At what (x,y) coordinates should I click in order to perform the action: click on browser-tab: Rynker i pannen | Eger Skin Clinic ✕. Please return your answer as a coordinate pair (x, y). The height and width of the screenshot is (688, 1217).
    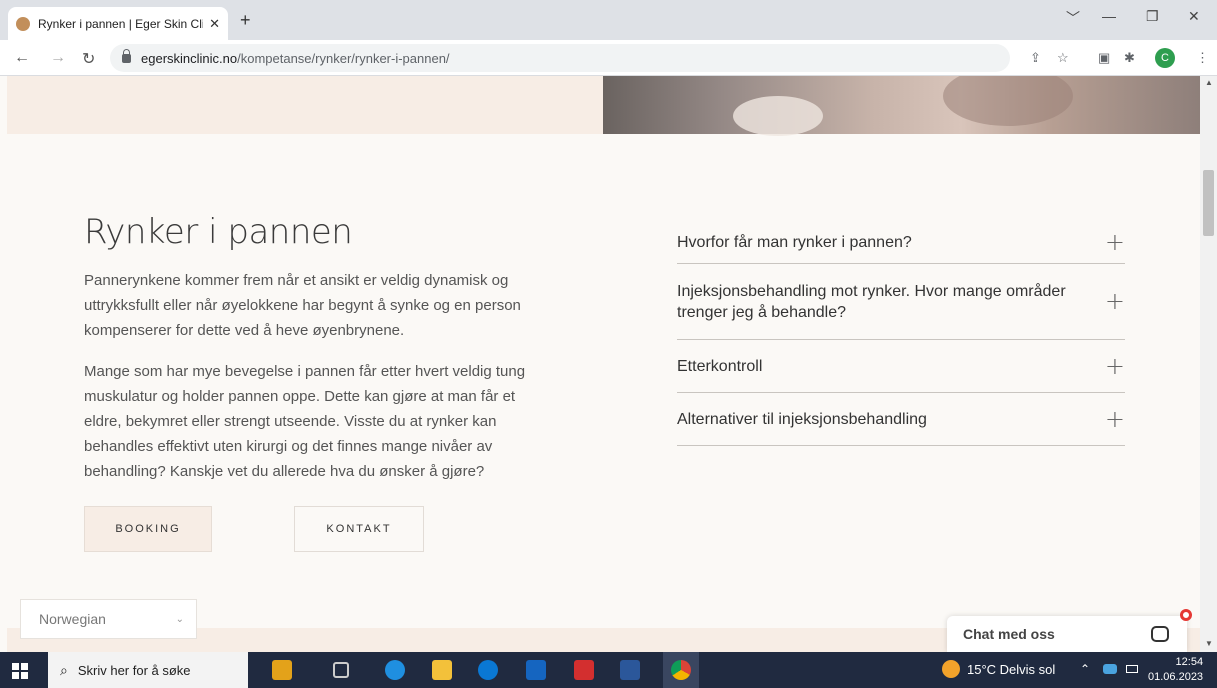
    Looking at the image, I should click on (118, 23).